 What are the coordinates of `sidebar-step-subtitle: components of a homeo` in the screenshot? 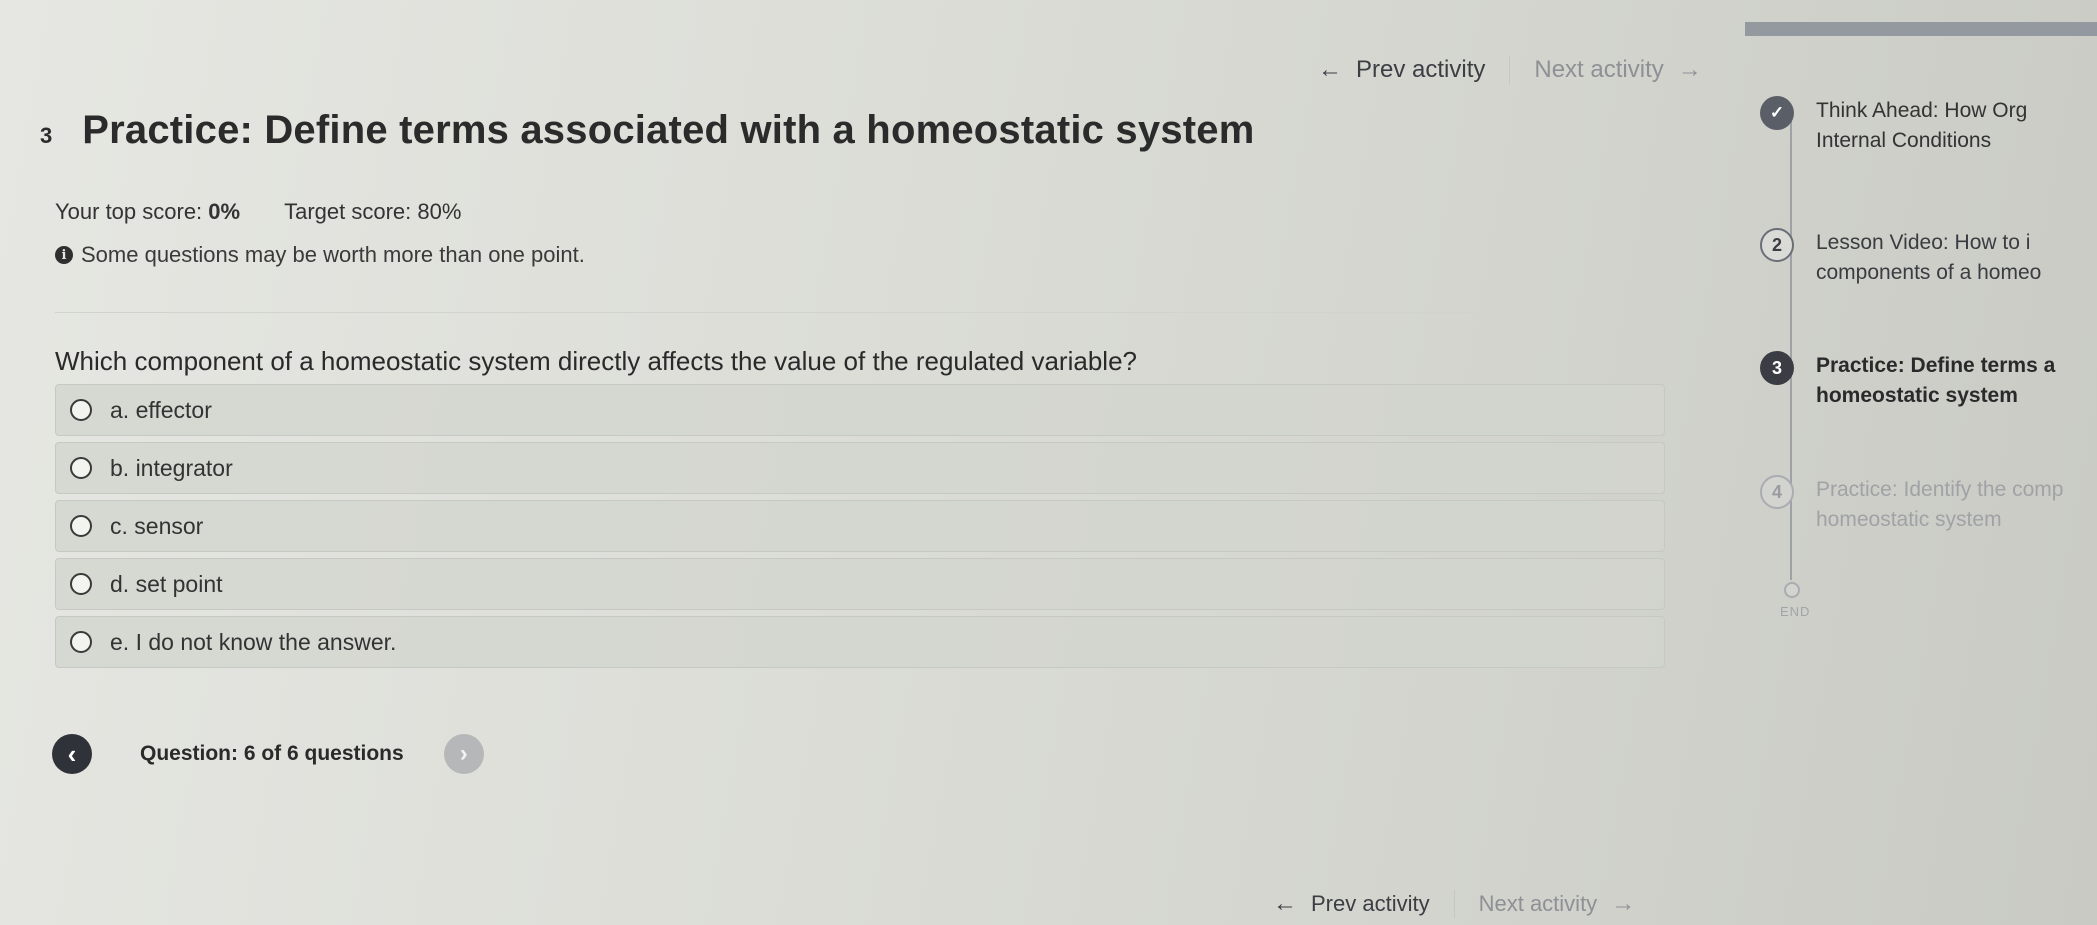 It's located at (1929, 272).